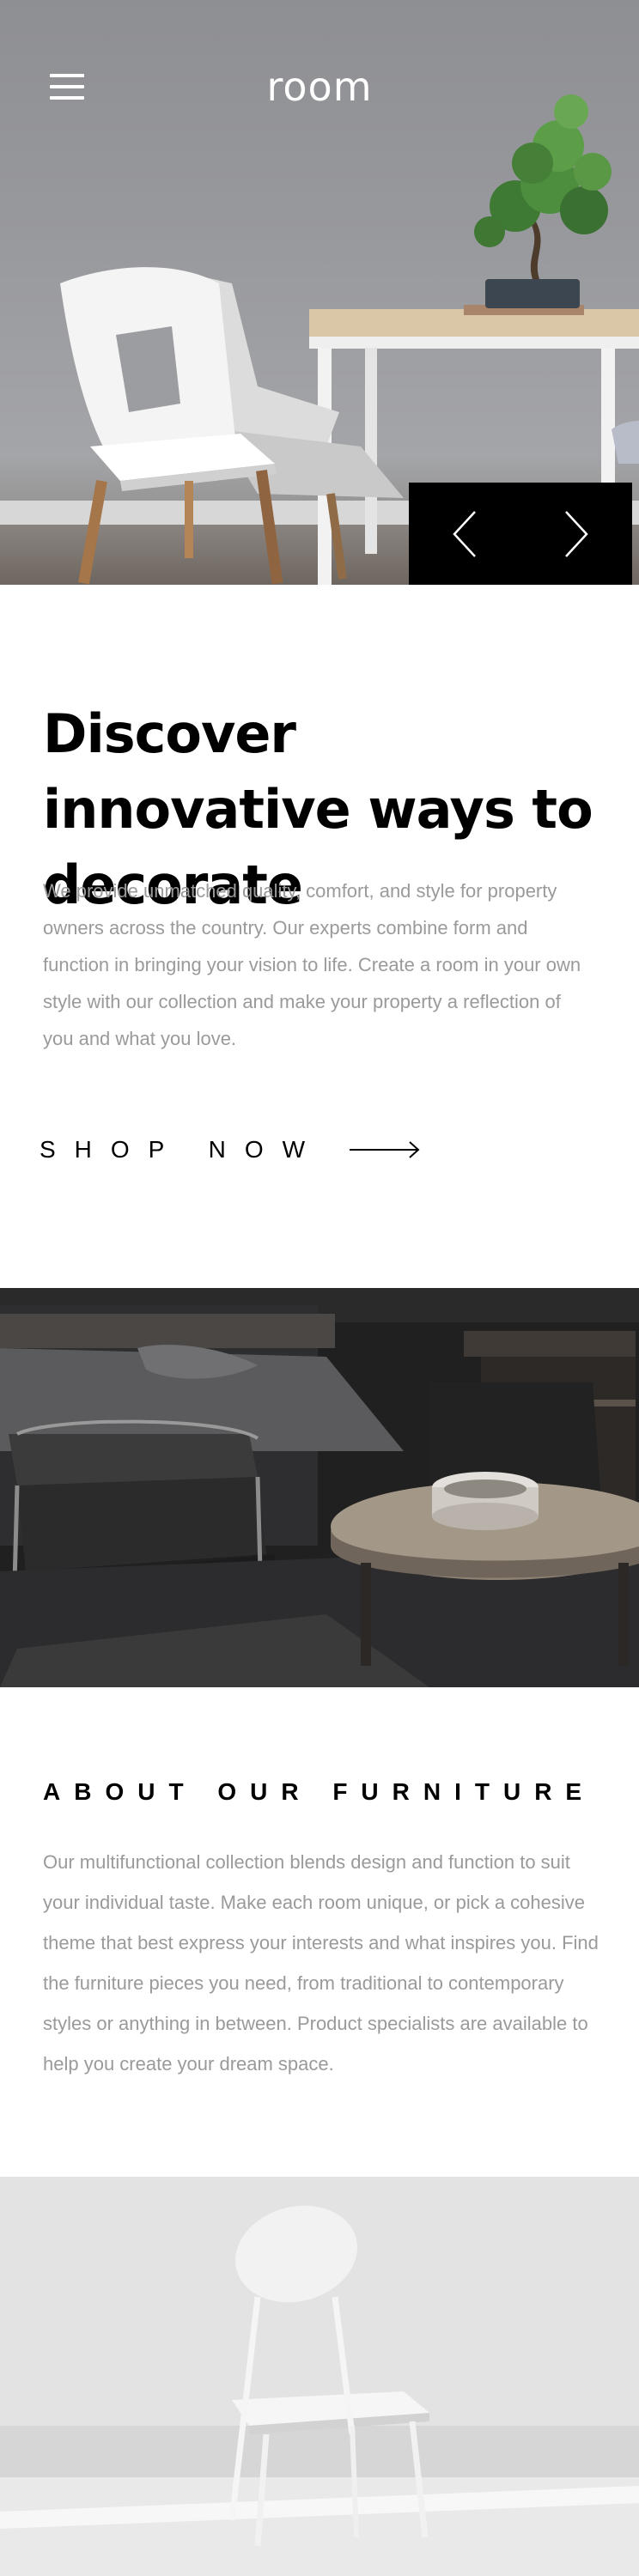  What do you see at coordinates (538, 204) in the screenshot?
I see `bonsai-illustration` at bounding box center [538, 204].